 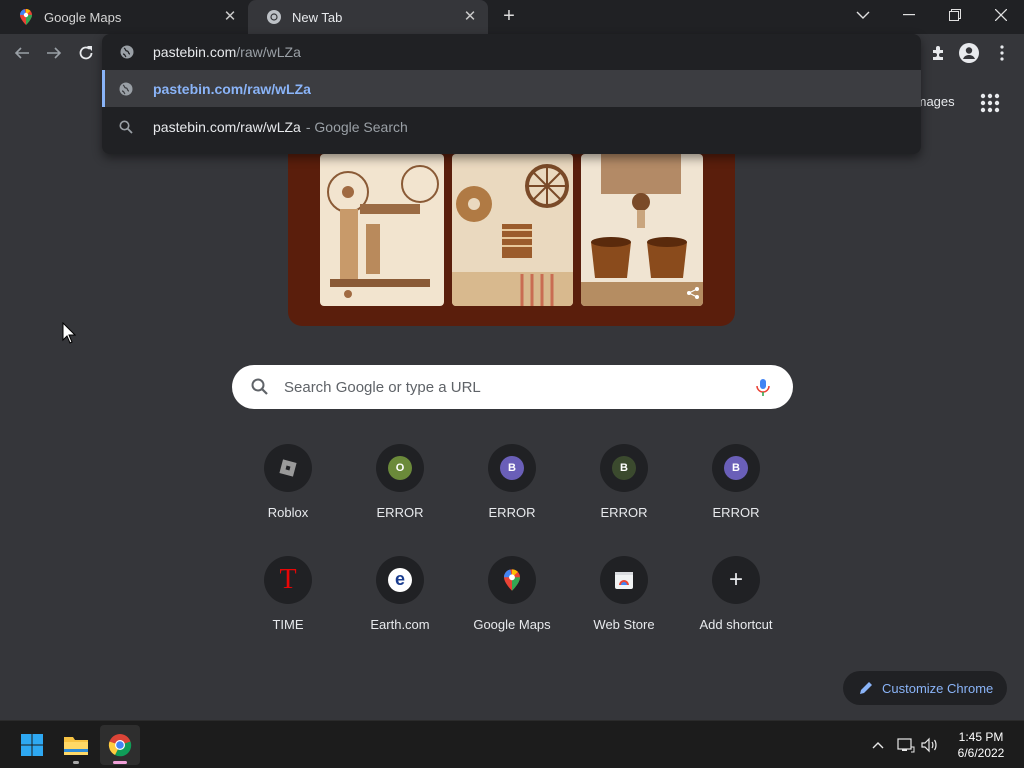 What do you see at coordinates (736, 624) in the screenshot?
I see `shortcut-label: Add shortcut` at bounding box center [736, 624].